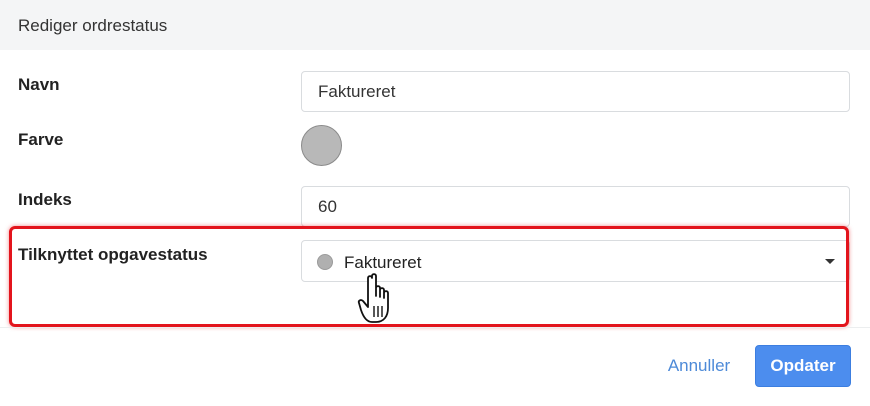  What do you see at coordinates (45, 199) in the screenshot?
I see `index-label: Indeks` at bounding box center [45, 199].